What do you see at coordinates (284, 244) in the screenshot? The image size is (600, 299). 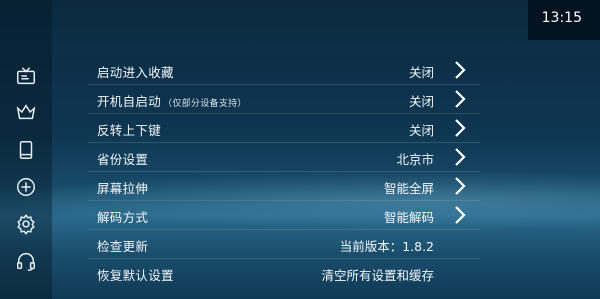 I see `setting-row-check-update: 检查更新 当前版本：1.8.2` at bounding box center [284, 244].